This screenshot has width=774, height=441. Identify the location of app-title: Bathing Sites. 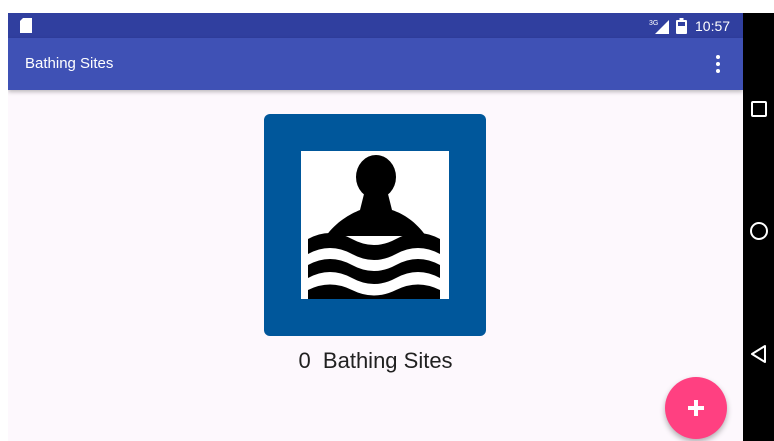
(69, 63).